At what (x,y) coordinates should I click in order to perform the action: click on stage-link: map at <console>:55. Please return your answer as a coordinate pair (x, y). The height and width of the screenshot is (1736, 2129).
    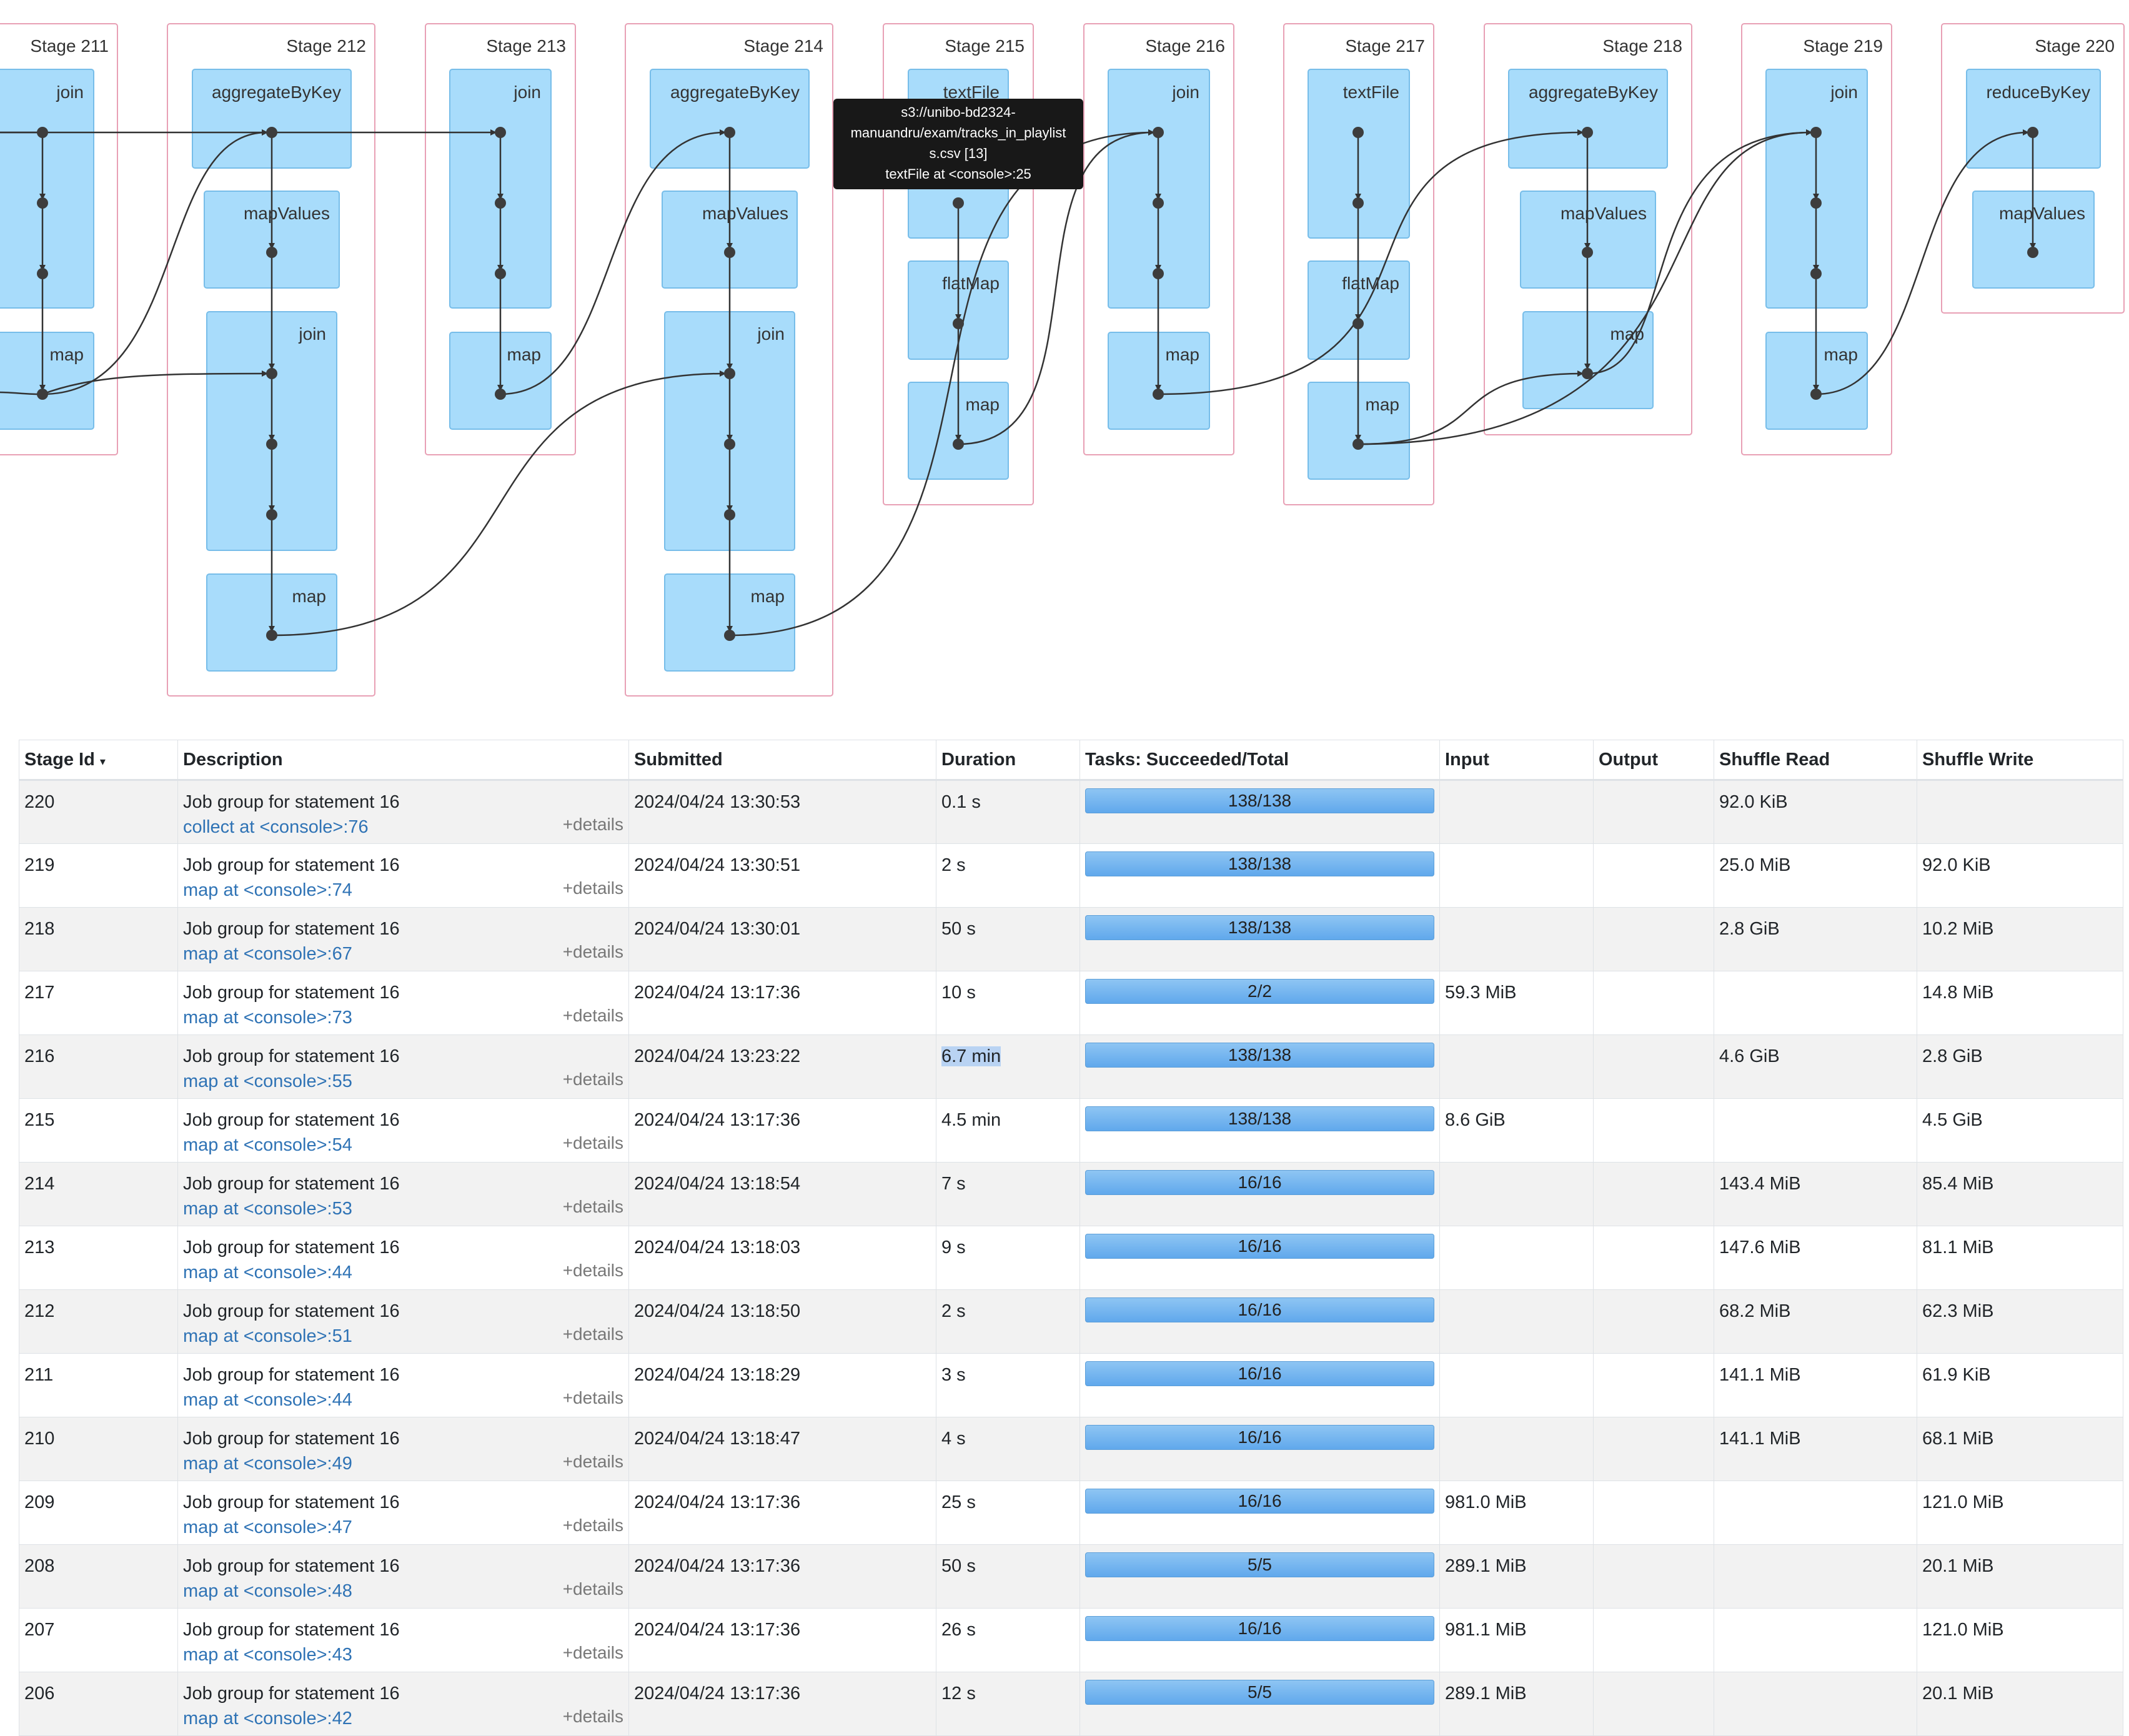
    Looking at the image, I should click on (267, 1081).